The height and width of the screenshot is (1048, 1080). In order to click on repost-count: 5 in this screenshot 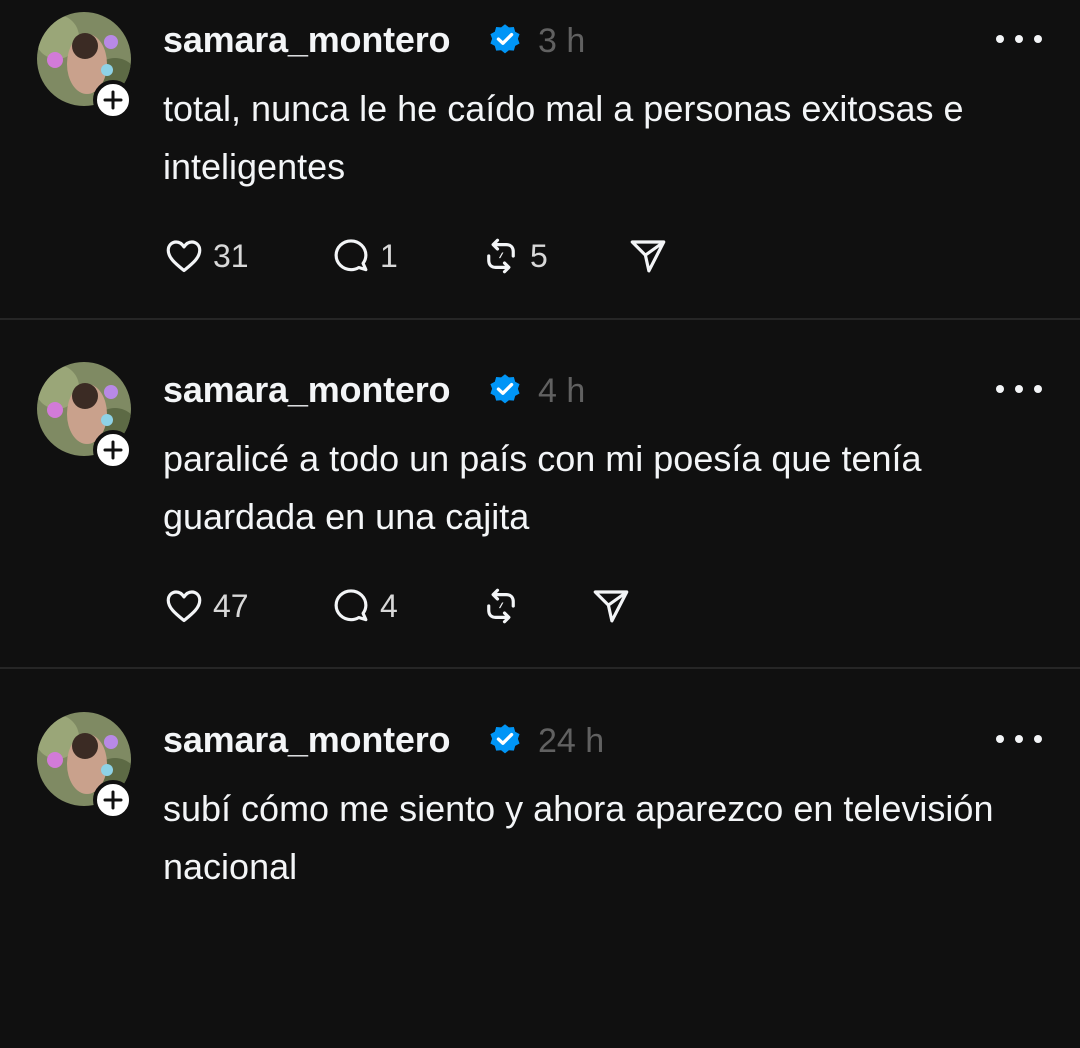, I will do `click(539, 256)`.